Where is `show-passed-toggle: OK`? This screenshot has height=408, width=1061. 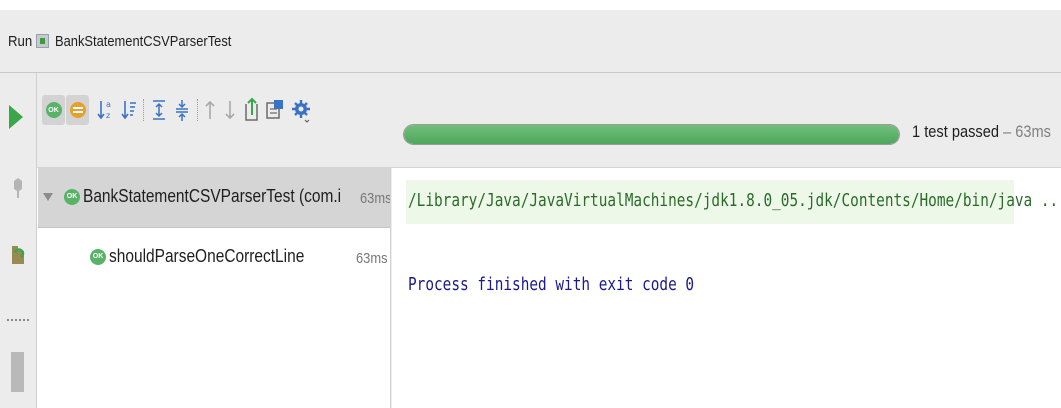
show-passed-toggle: OK is located at coordinates (53, 110).